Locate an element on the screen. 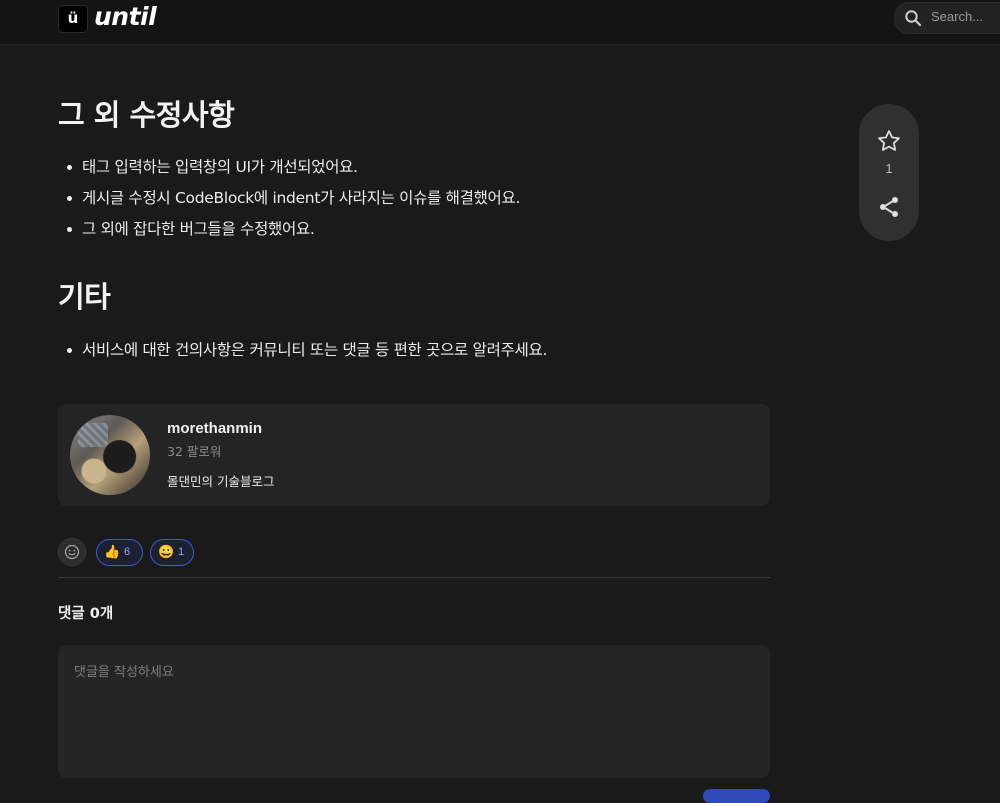 Image resolution: width=1000 pixels, height=803 pixels. search-bar is located at coordinates (947, 18).